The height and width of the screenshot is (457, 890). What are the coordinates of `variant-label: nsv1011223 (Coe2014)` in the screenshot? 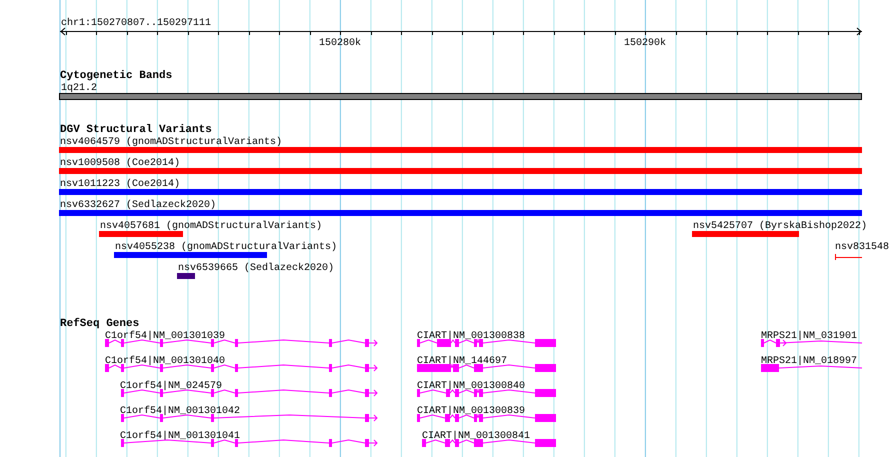 It's located at (120, 184).